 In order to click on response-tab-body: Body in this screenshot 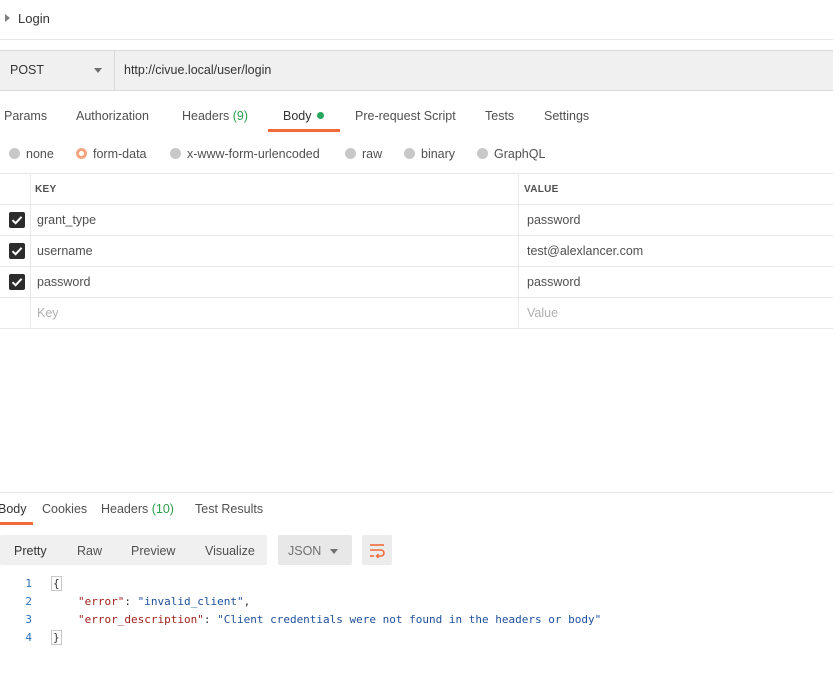, I will do `click(13, 509)`.